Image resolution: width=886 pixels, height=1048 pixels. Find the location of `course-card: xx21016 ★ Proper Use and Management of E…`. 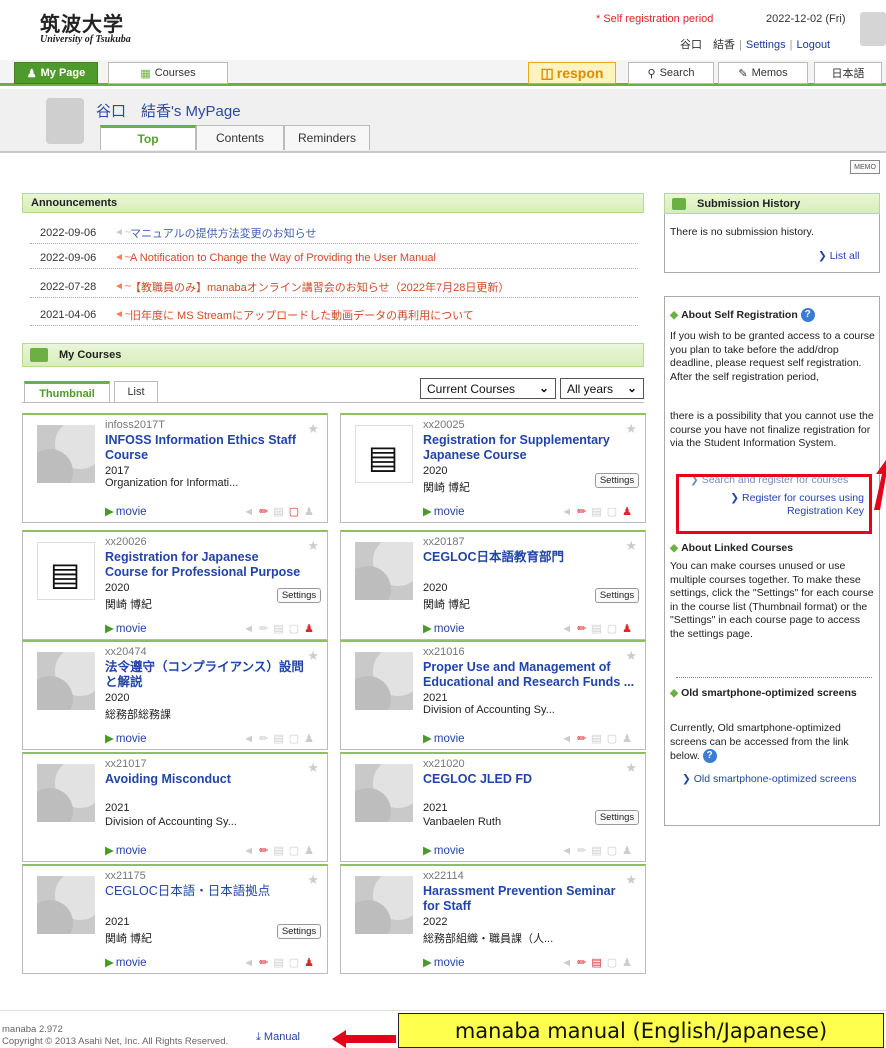

course-card: xx21016 ★ Proper Use and Management of E… is located at coordinates (493, 695).